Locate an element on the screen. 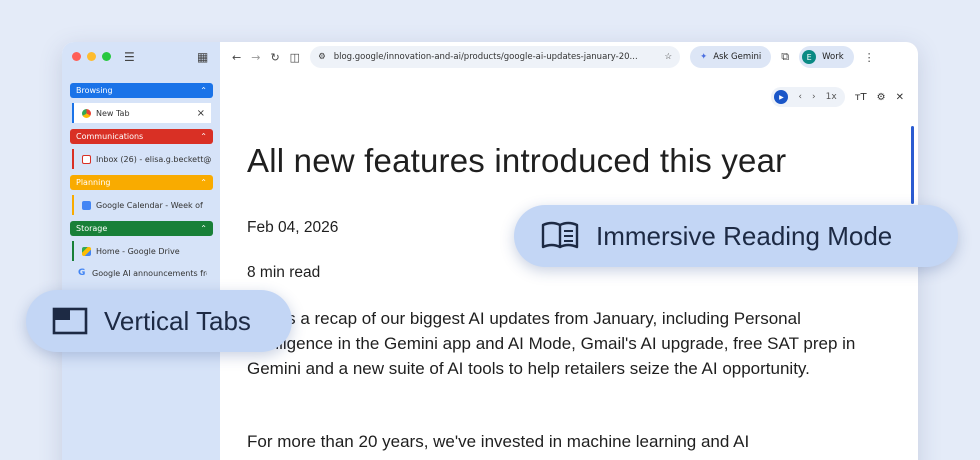 This screenshot has width=980, height=460. tab-google-ai: G Google AI announcements fro is located at coordinates (137, 273).